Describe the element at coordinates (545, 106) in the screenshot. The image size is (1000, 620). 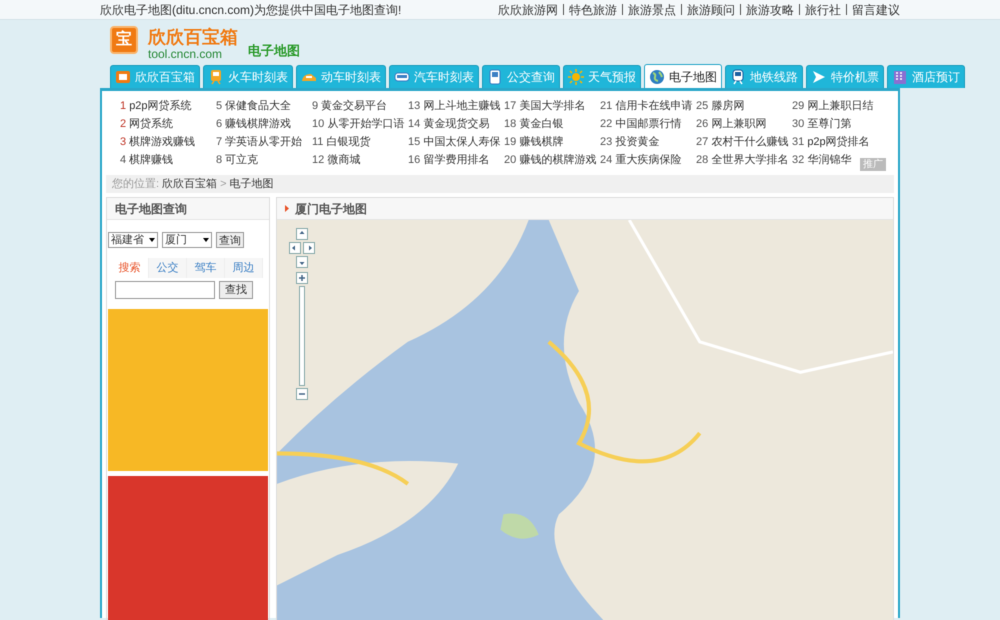
I see `hot-link: 17 美国大学排名` at that location.